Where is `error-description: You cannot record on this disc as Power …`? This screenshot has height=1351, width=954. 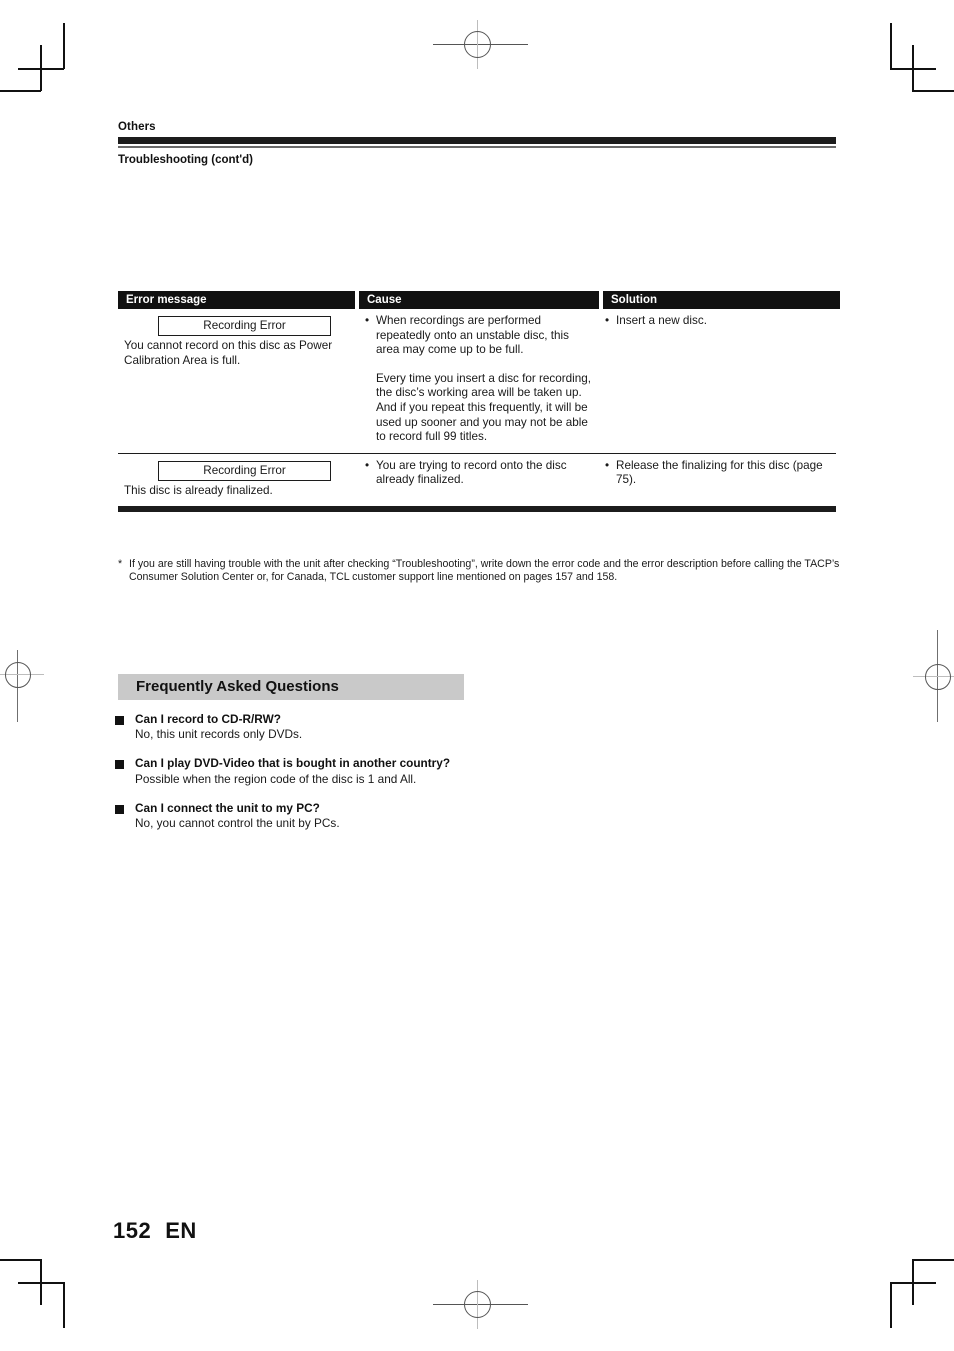 error-description: You cannot record on this disc as Power … is located at coordinates (228, 353).